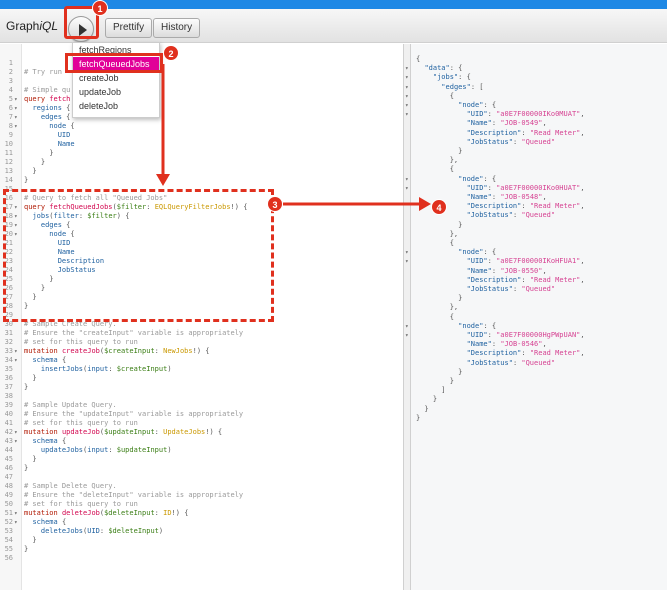  Describe the element at coordinates (171, 53) in the screenshot. I see `annotation-badge-2: 2` at that location.